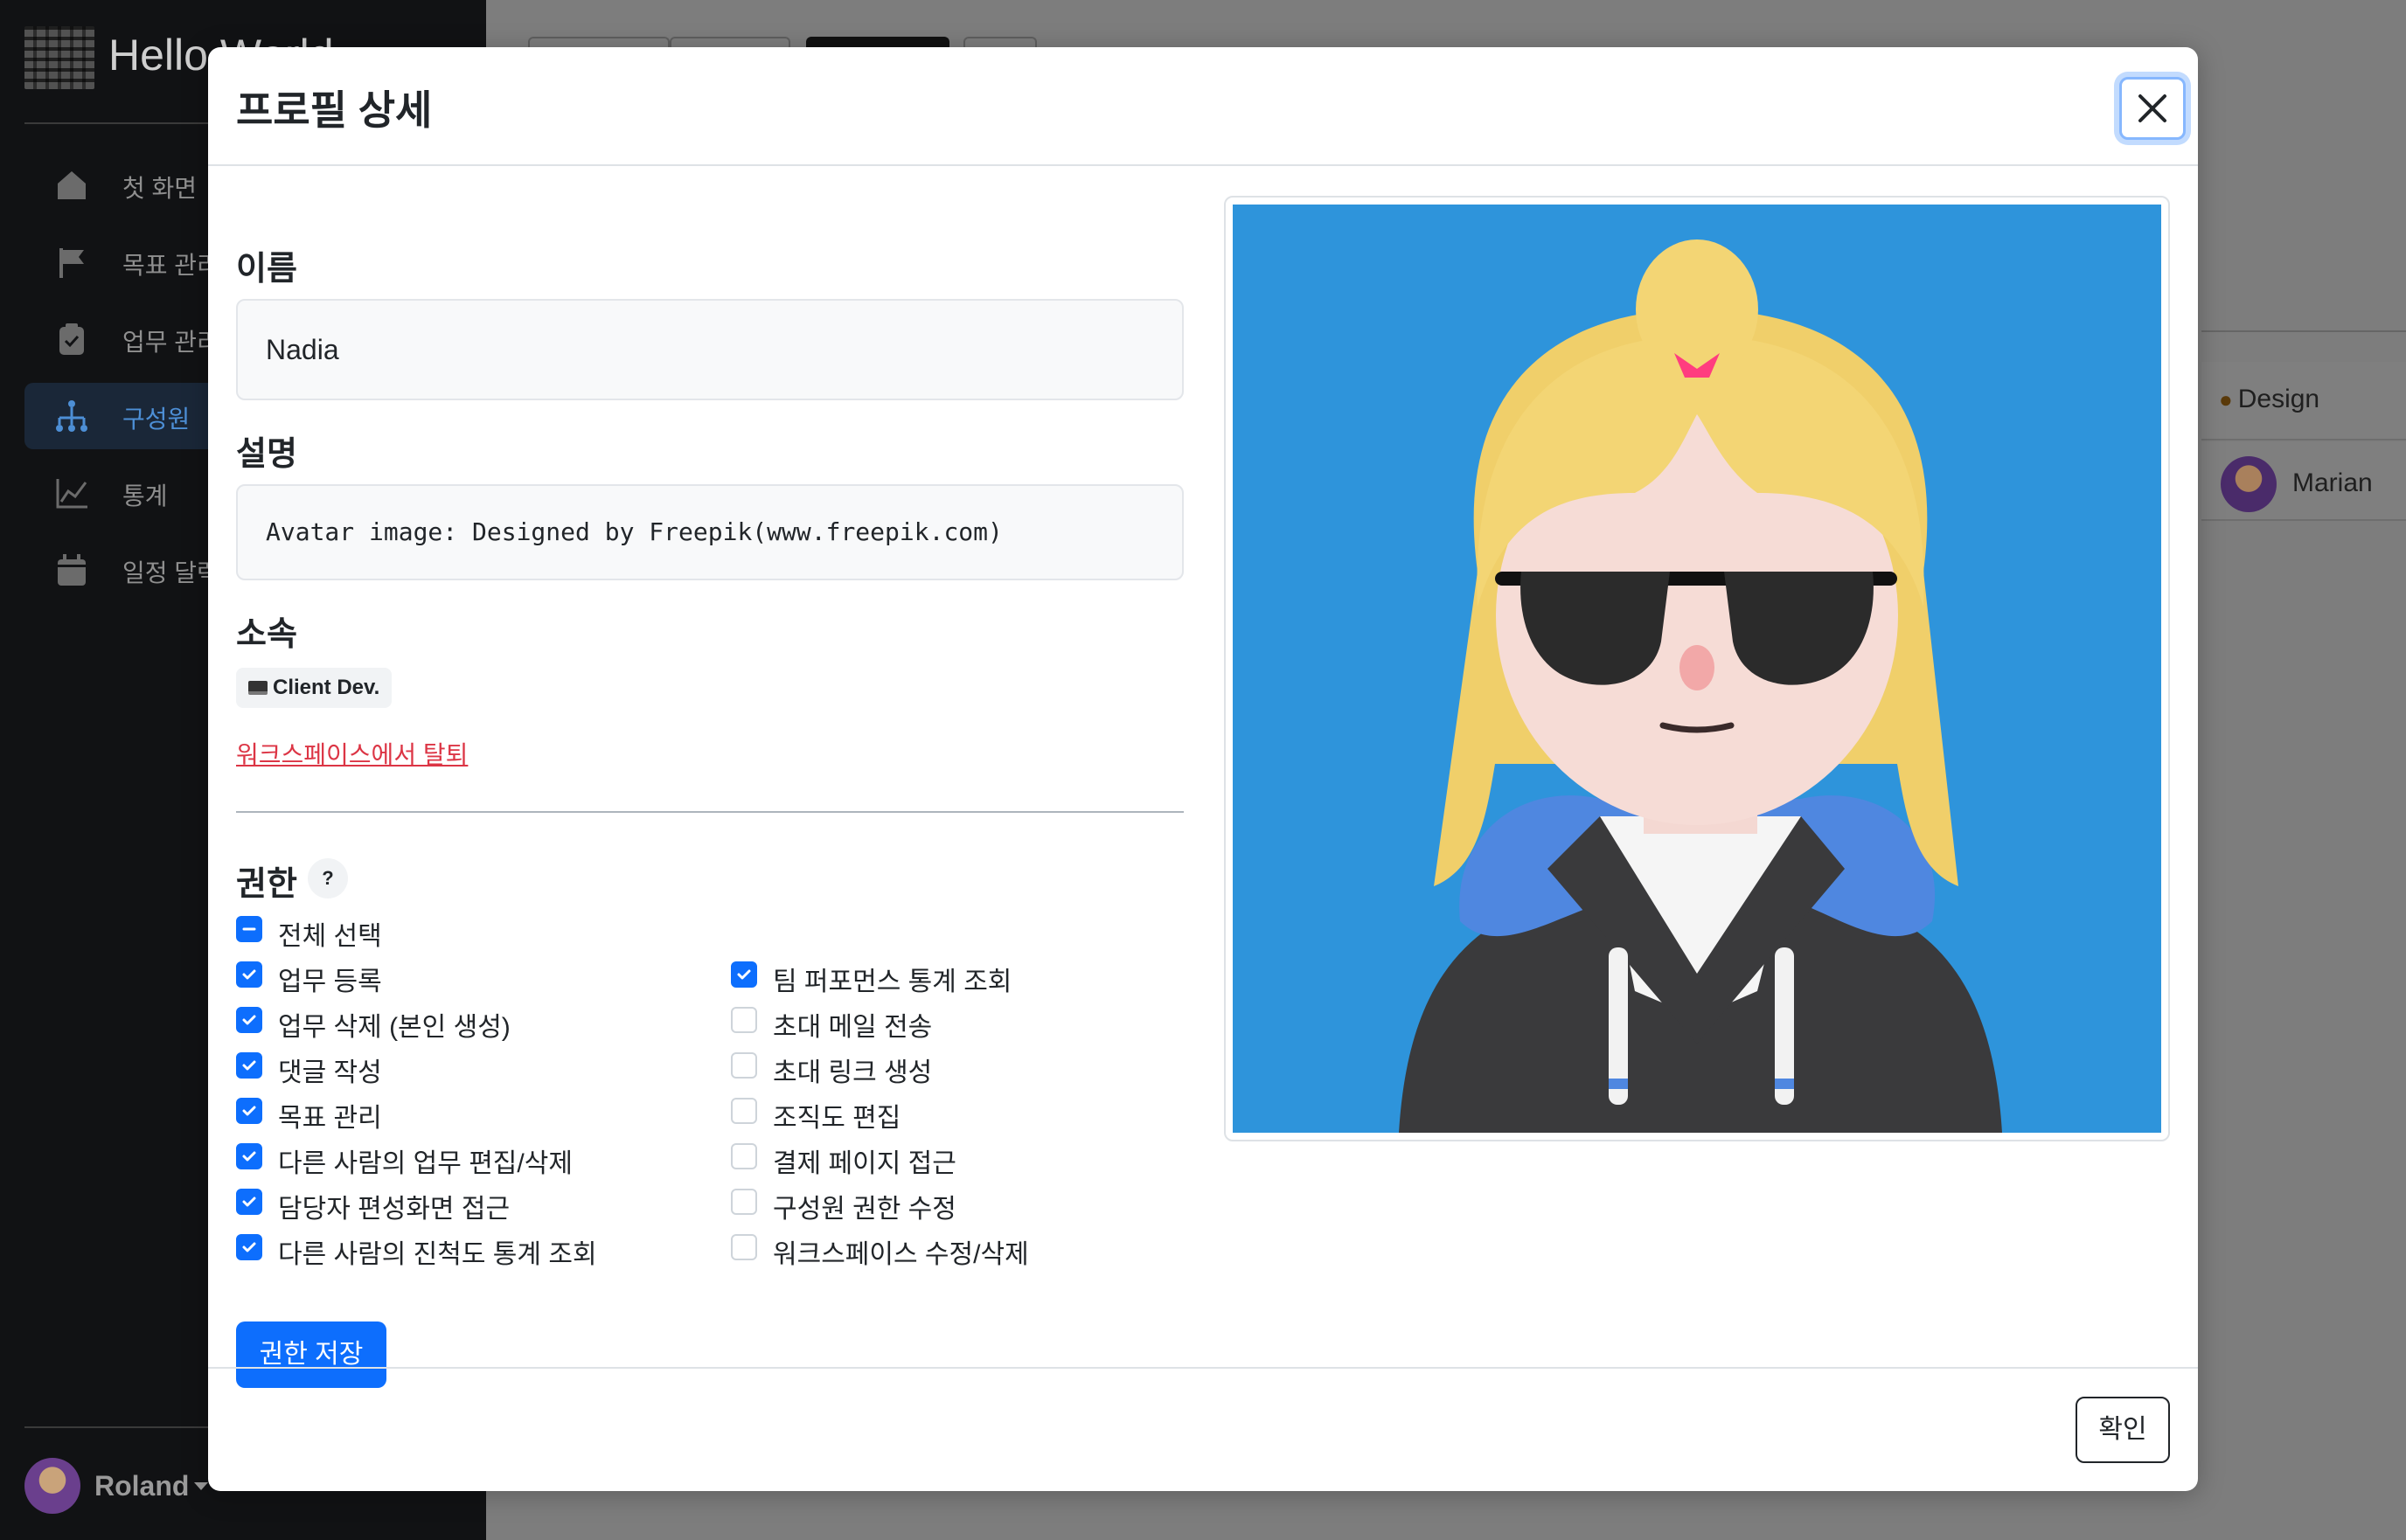 The height and width of the screenshot is (1540, 2406). Describe the element at coordinates (170, 572) in the screenshot. I see `sidebar-item-label: 일정 달력` at that location.